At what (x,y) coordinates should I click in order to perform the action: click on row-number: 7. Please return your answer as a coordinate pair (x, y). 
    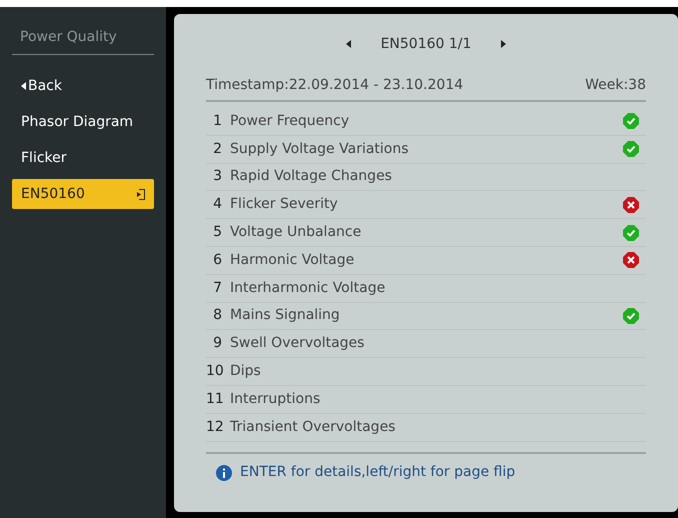
    Looking at the image, I should click on (217, 288).